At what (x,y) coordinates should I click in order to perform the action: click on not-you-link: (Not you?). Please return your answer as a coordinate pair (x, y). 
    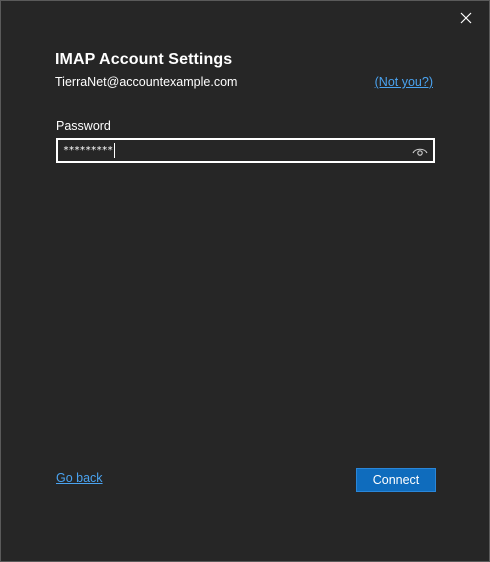
    Looking at the image, I should click on (404, 82).